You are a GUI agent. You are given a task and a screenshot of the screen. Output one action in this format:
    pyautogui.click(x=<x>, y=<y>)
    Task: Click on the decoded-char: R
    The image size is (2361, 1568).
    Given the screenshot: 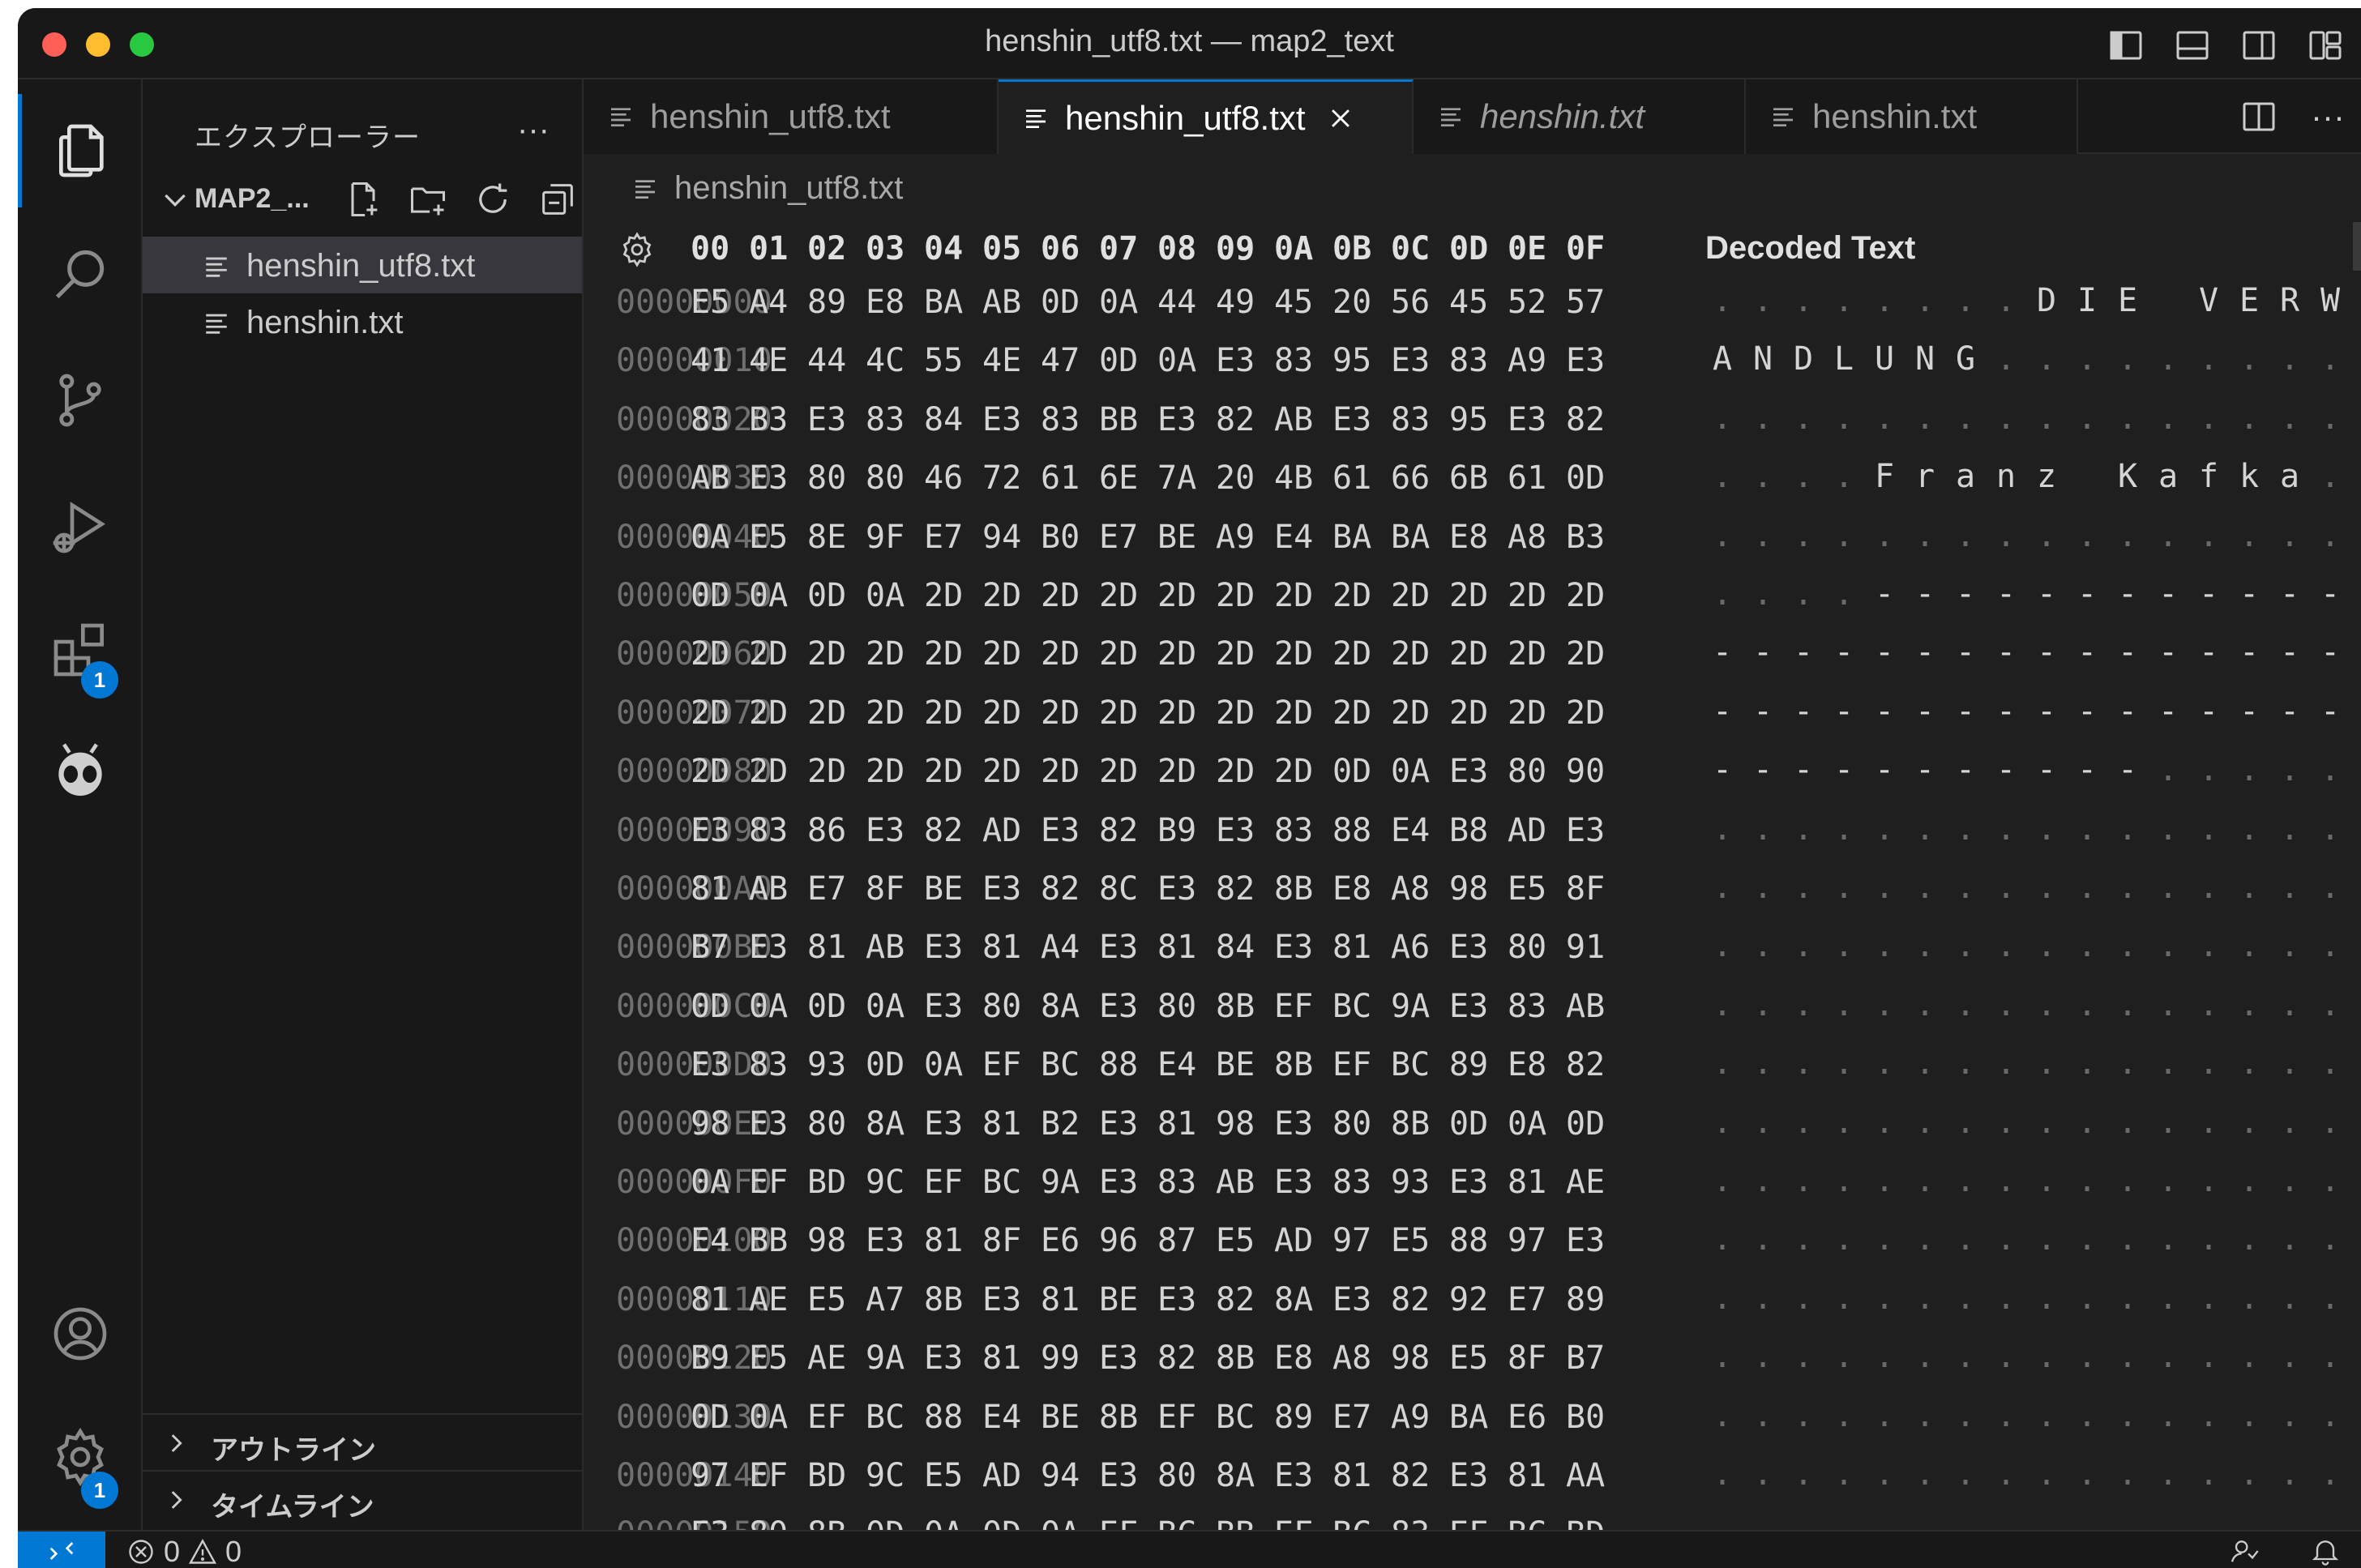 What is the action you would take?
    pyautogui.click(x=2289, y=300)
    